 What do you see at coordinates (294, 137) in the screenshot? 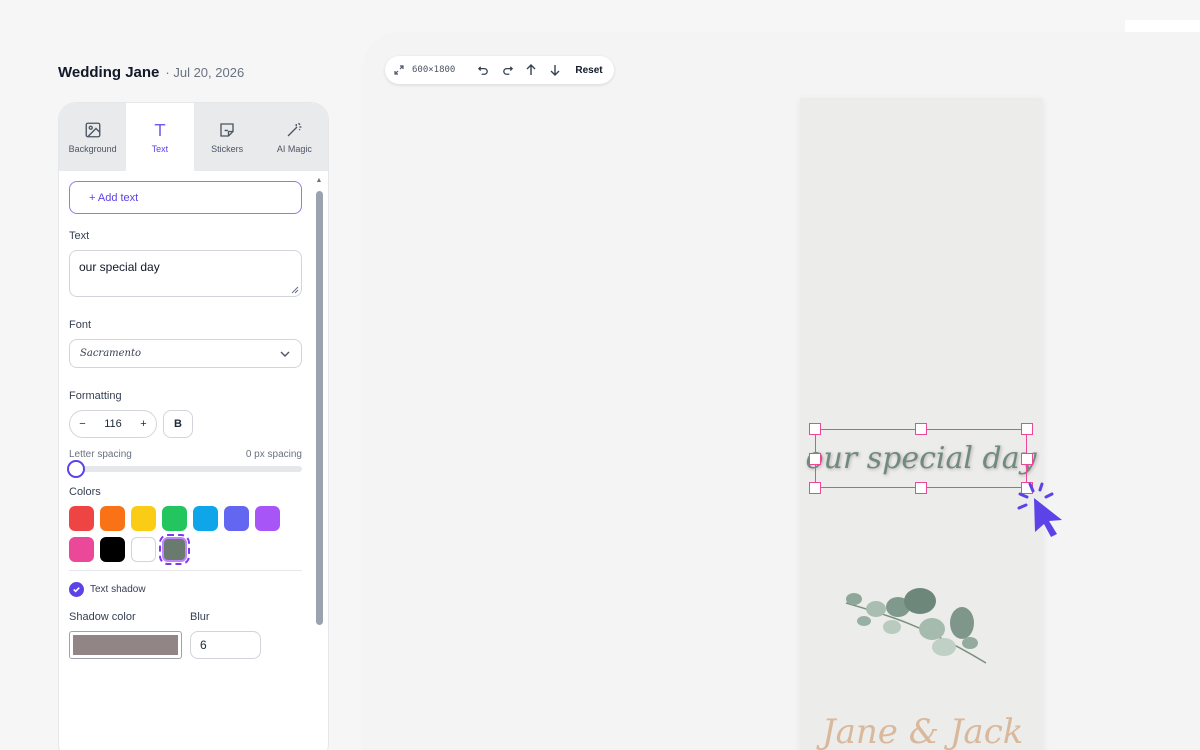
I see `tab-ai-magic: AI Magic` at bounding box center [294, 137].